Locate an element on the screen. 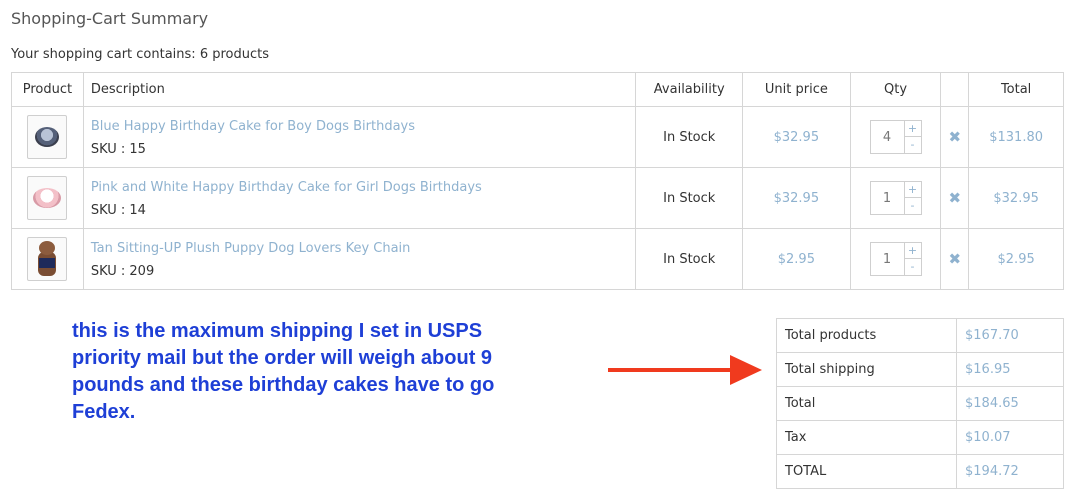 Image resolution: width=1077 pixels, height=500 pixels. row-total: $2.95 is located at coordinates (1016, 259).